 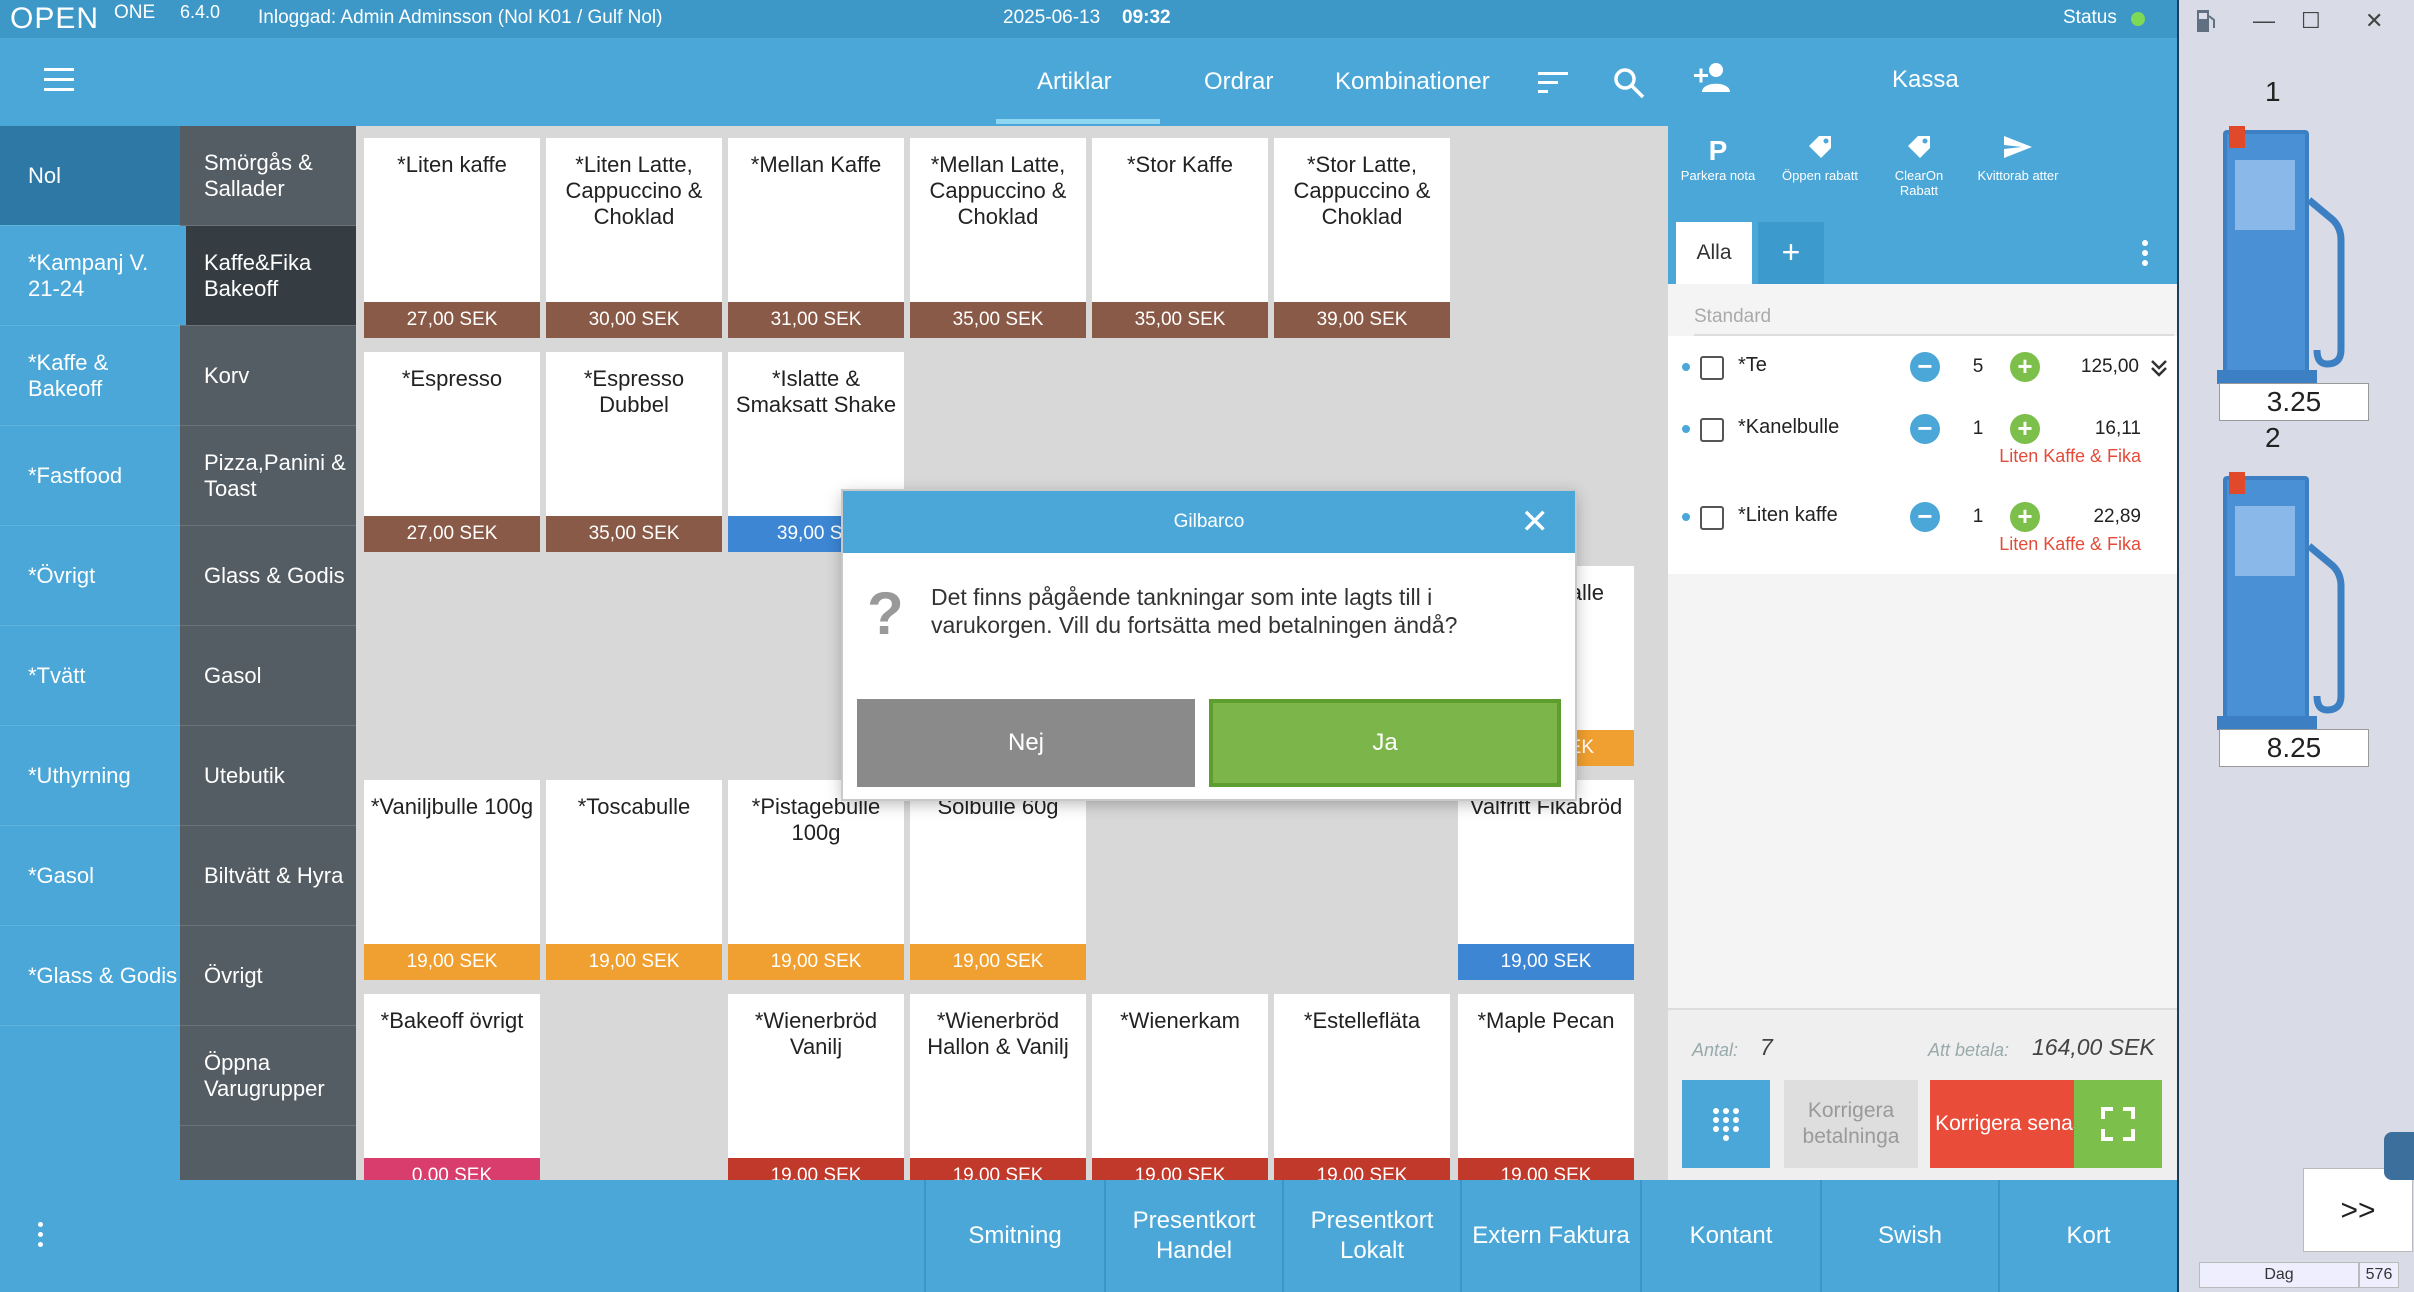 What do you see at coordinates (2264, 21) in the screenshot?
I see `minimize-icon: —` at bounding box center [2264, 21].